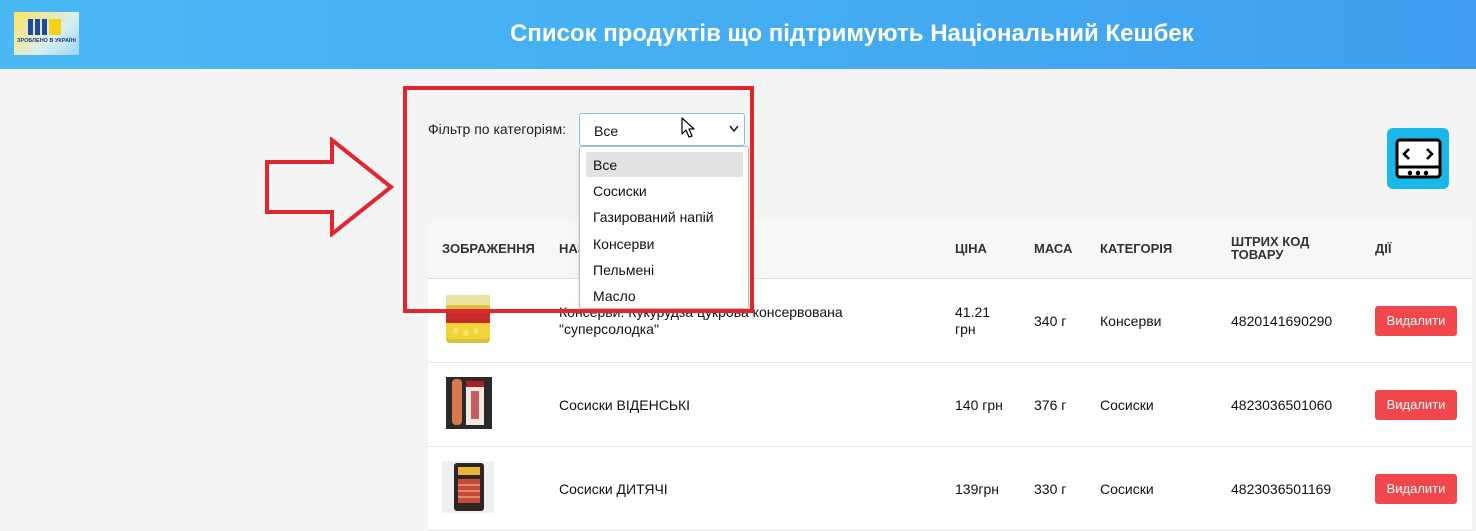 The height and width of the screenshot is (531, 1476). What do you see at coordinates (468, 487) in the screenshot?
I see `product-image-sausages-kids` at bounding box center [468, 487].